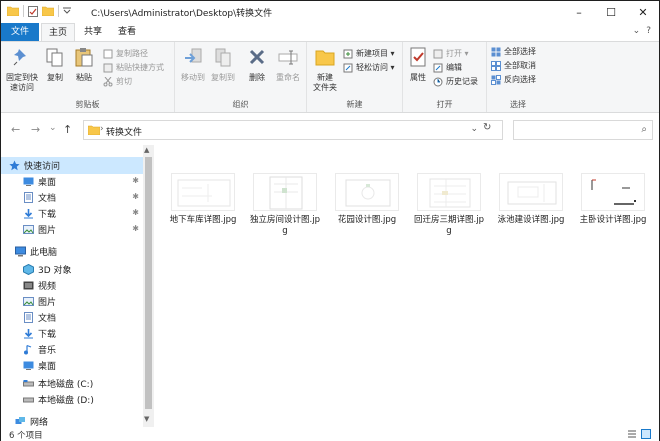 The width and height of the screenshot is (660, 441). Describe the element at coordinates (583, 130) in the screenshot. I see `search-box: ⌕` at that location.